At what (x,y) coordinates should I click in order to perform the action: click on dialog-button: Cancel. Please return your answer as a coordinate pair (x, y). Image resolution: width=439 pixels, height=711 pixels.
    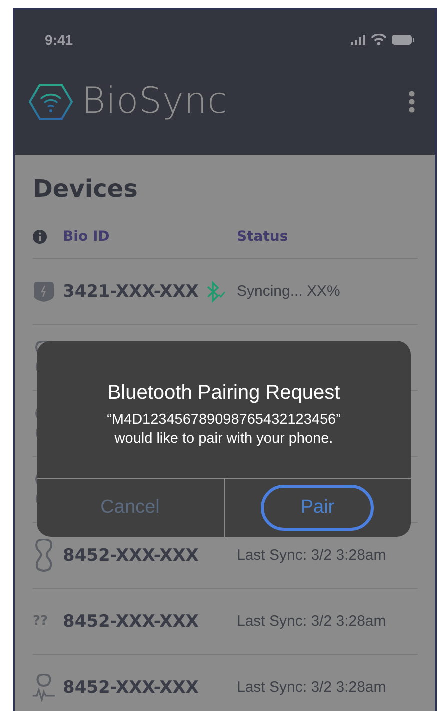
    Looking at the image, I should click on (130, 508).